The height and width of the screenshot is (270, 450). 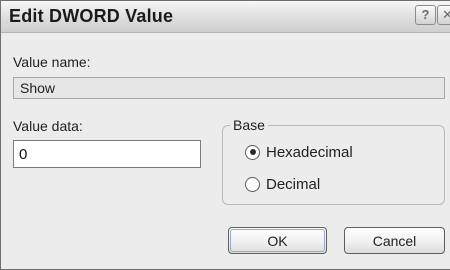 I want to click on dialog-title: Edit DWORD Value, so click(x=91, y=16).